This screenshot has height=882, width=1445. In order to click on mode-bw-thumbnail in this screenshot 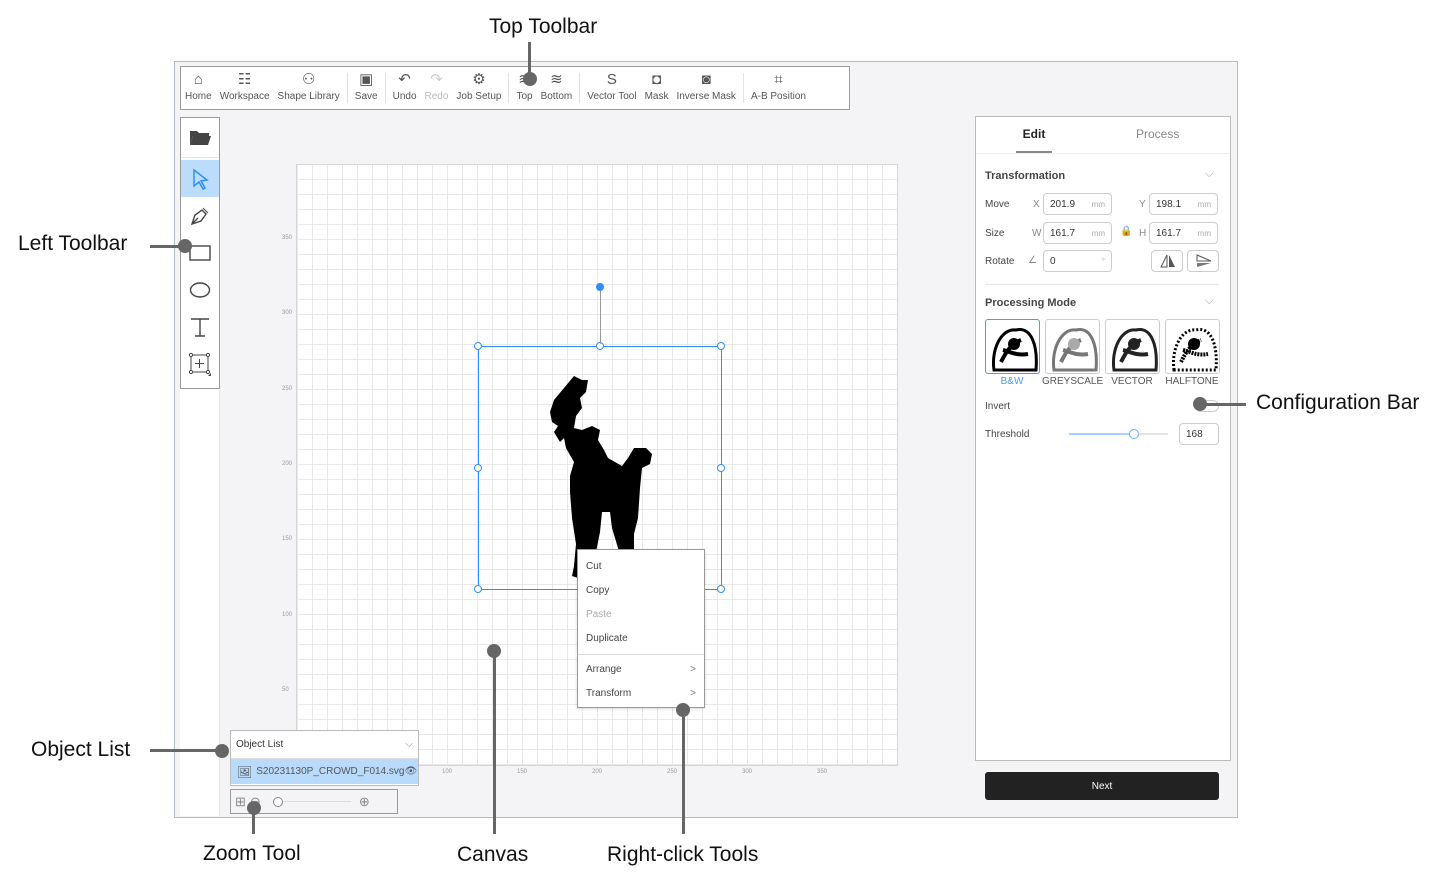, I will do `click(1012, 346)`.